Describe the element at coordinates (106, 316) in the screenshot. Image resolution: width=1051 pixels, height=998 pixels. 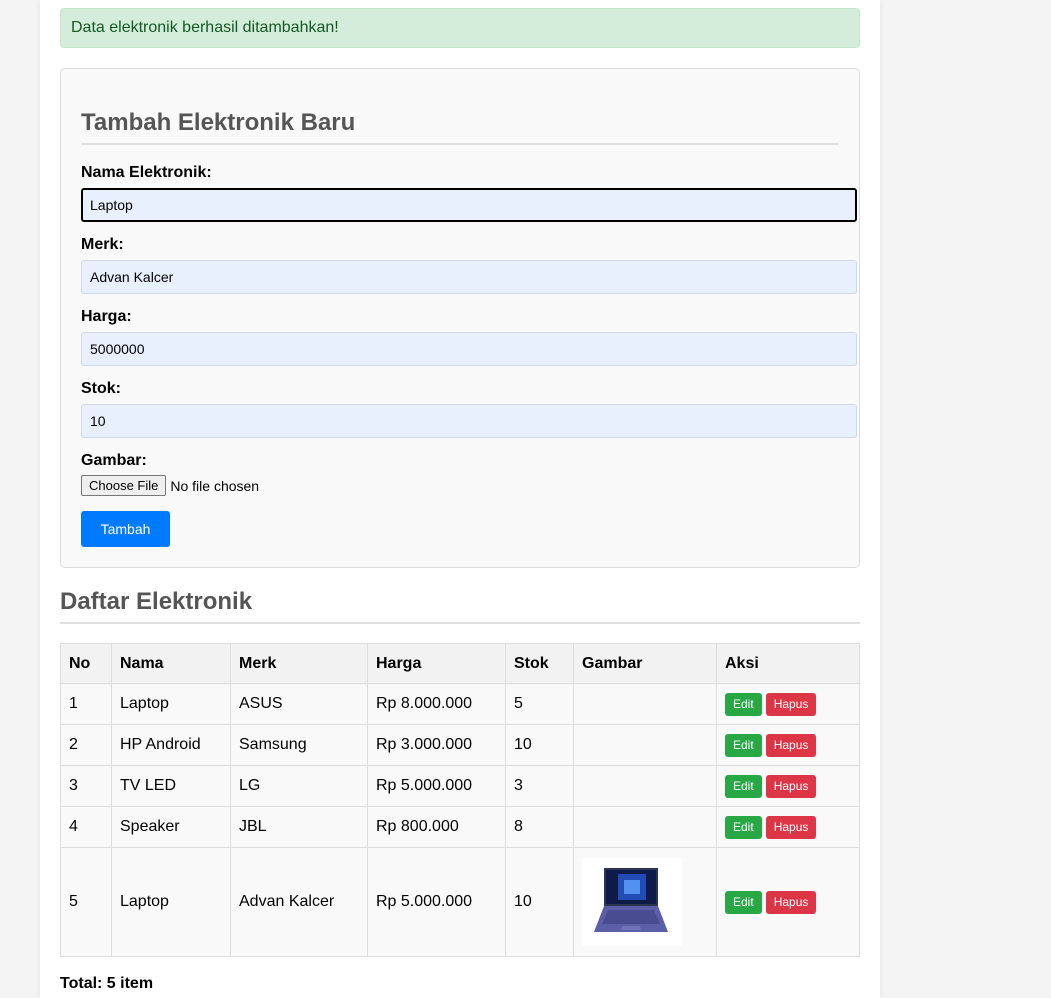
I see `harga-label: Harga:` at that location.